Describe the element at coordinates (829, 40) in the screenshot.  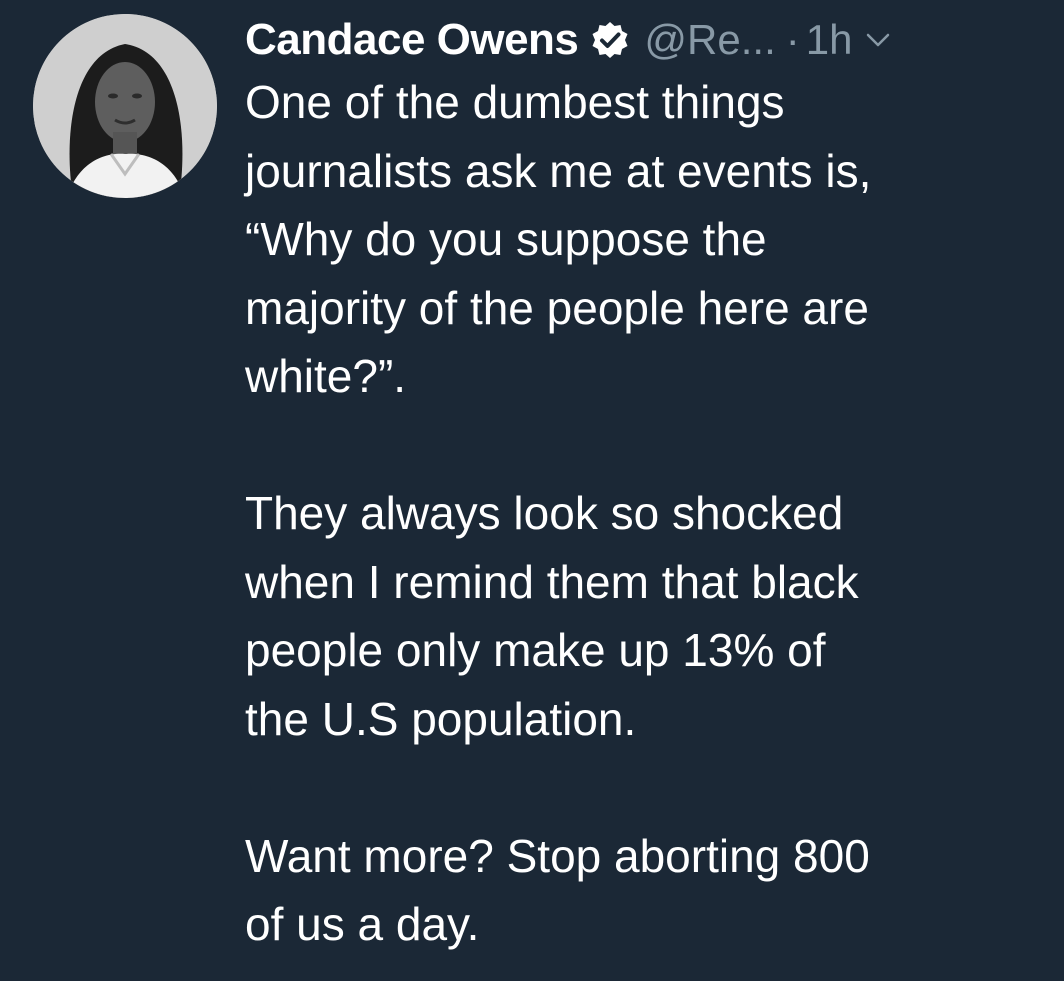
I see `tweet-timestamp: 1h` at that location.